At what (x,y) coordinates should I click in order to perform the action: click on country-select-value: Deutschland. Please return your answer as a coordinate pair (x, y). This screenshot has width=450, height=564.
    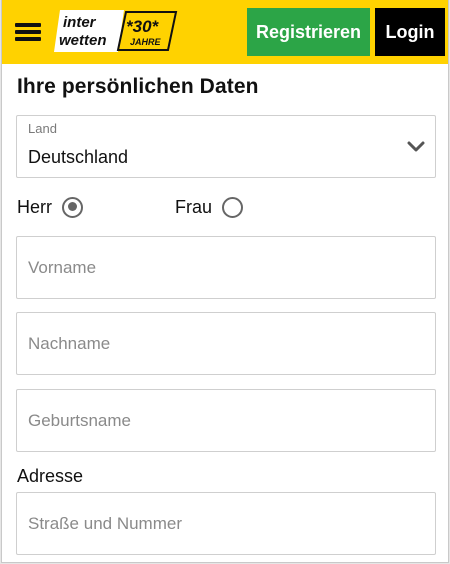
    Looking at the image, I should click on (78, 157).